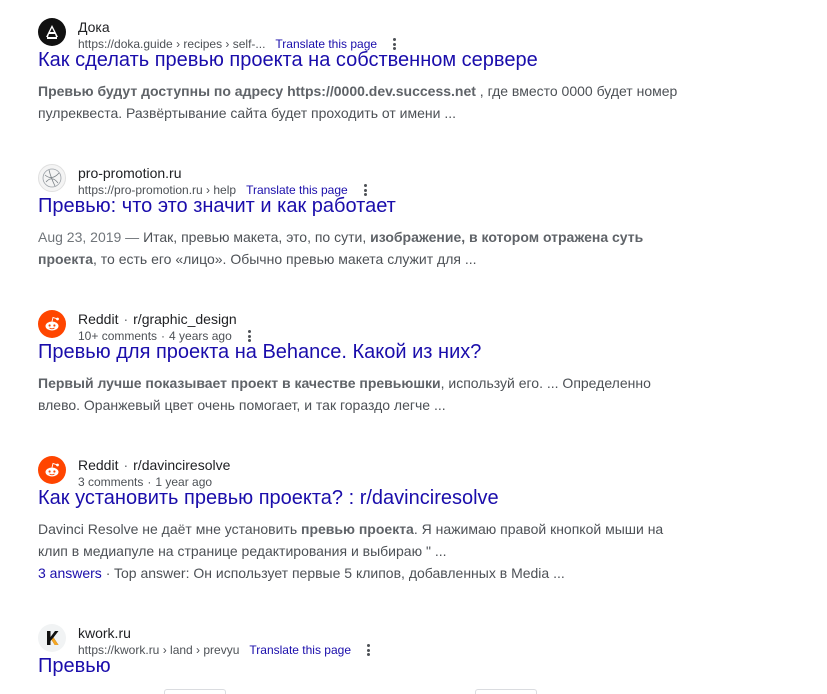  Describe the element at coordinates (217, 206) in the screenshot. I see `result-title: Превью: что это значит и как работает` at that location.